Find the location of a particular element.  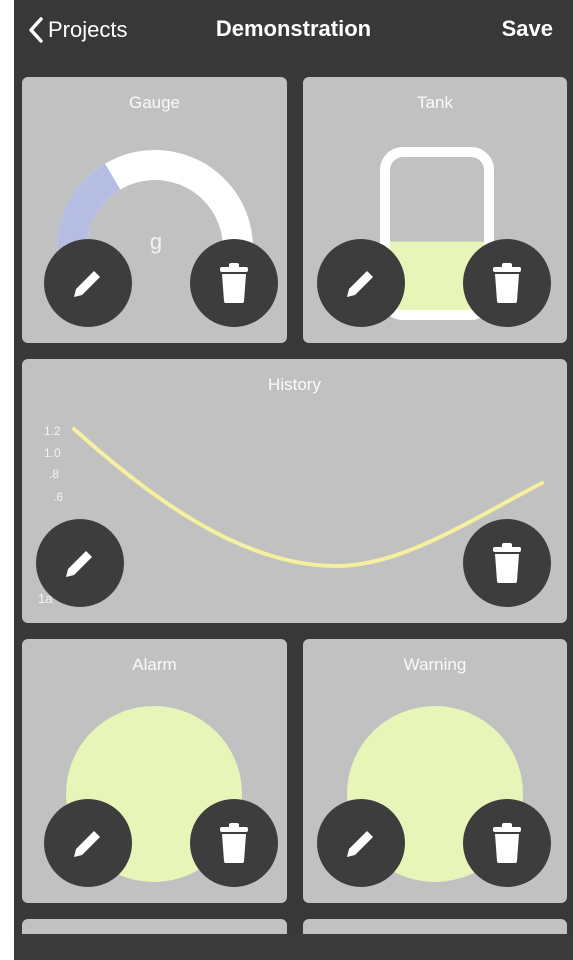

gauge-fill is located at coordinates (89, 206).